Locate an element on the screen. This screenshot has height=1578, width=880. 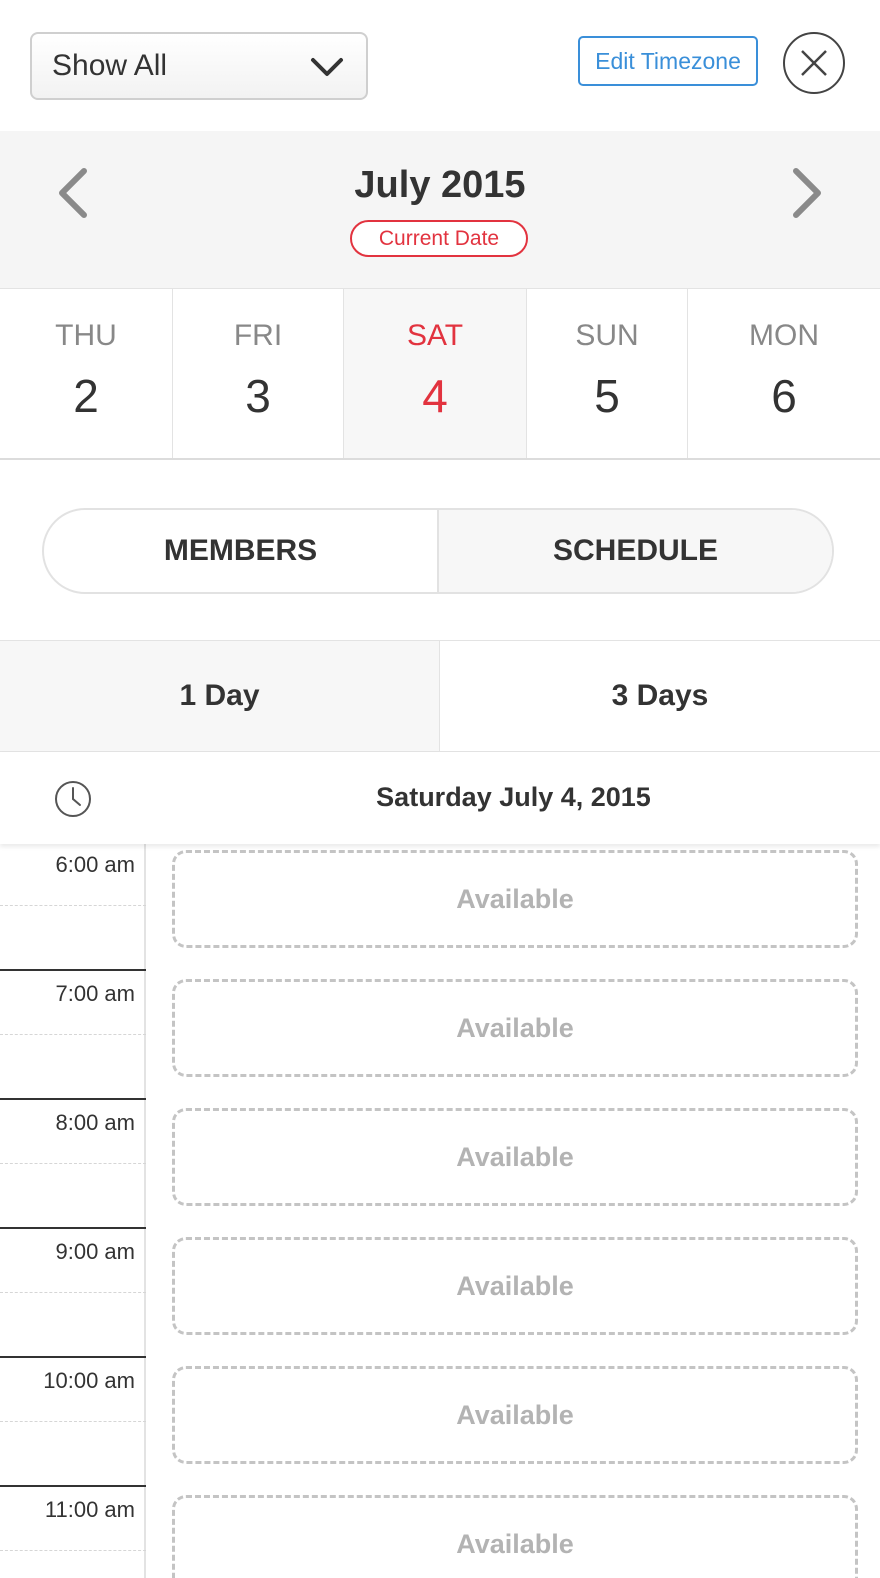
day-number: 3 is located at coordinates (258, 396).